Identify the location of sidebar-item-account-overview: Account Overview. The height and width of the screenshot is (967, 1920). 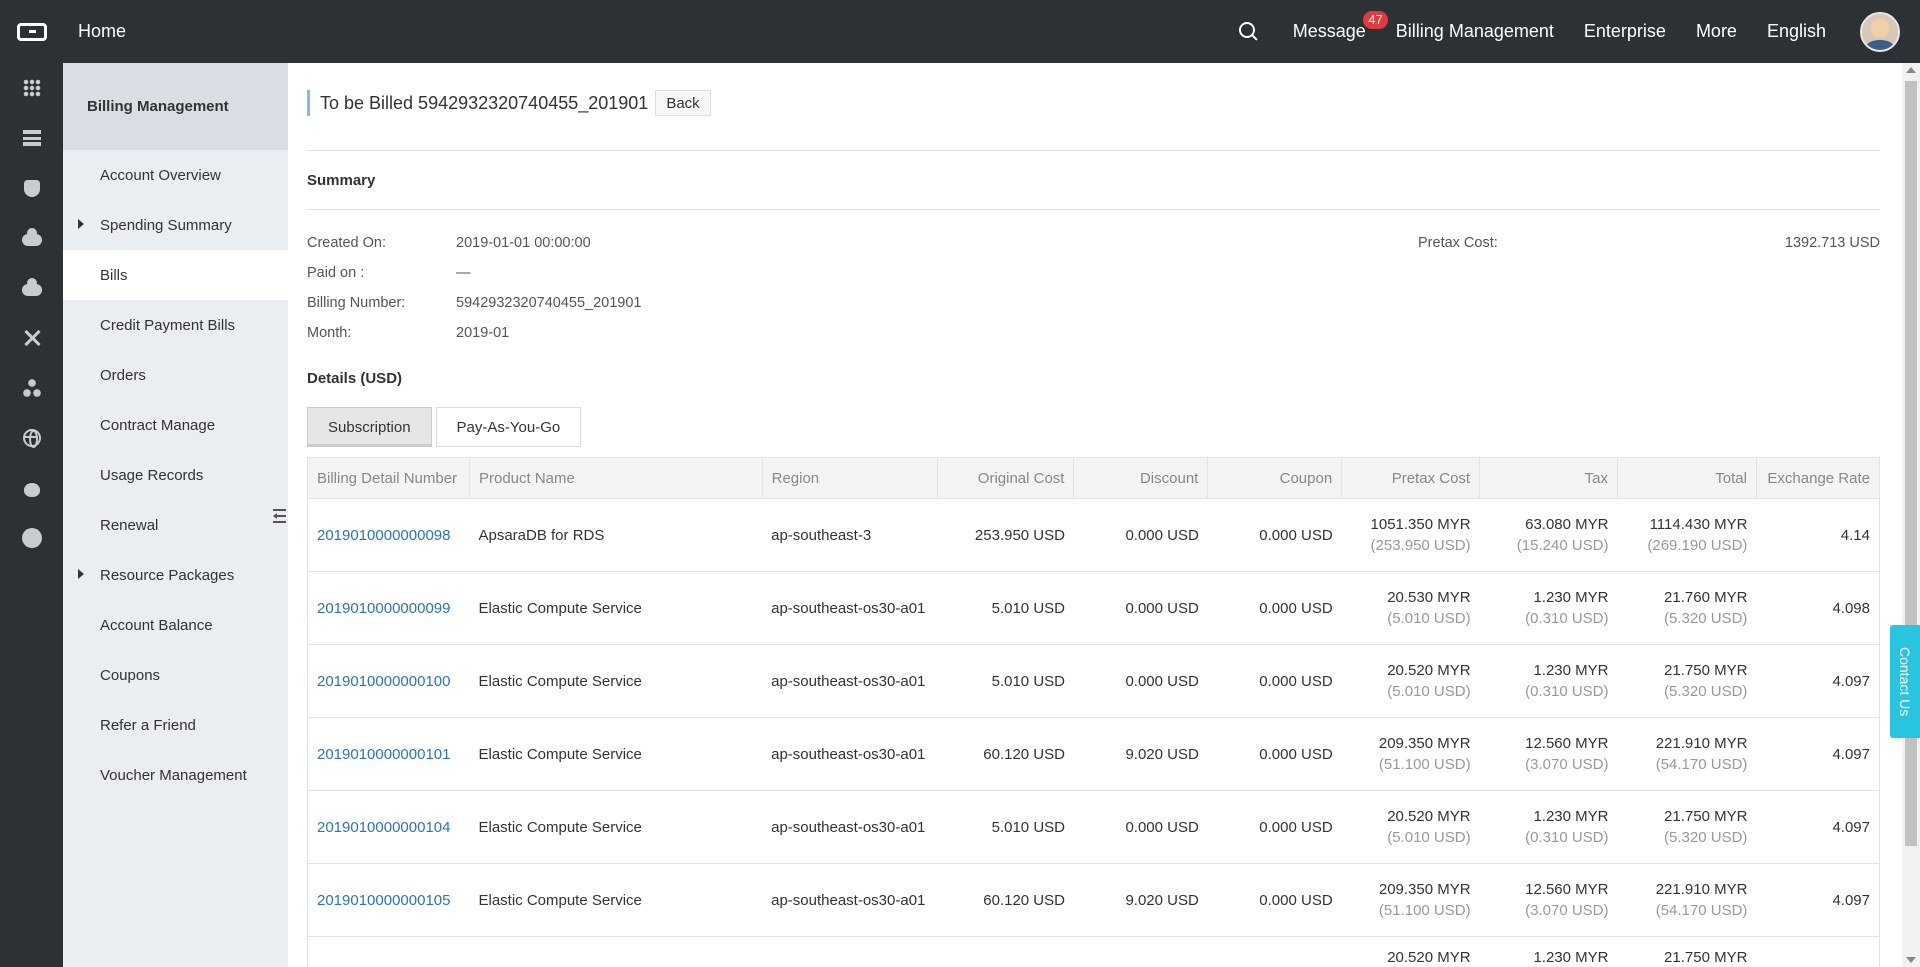
(175, 175).